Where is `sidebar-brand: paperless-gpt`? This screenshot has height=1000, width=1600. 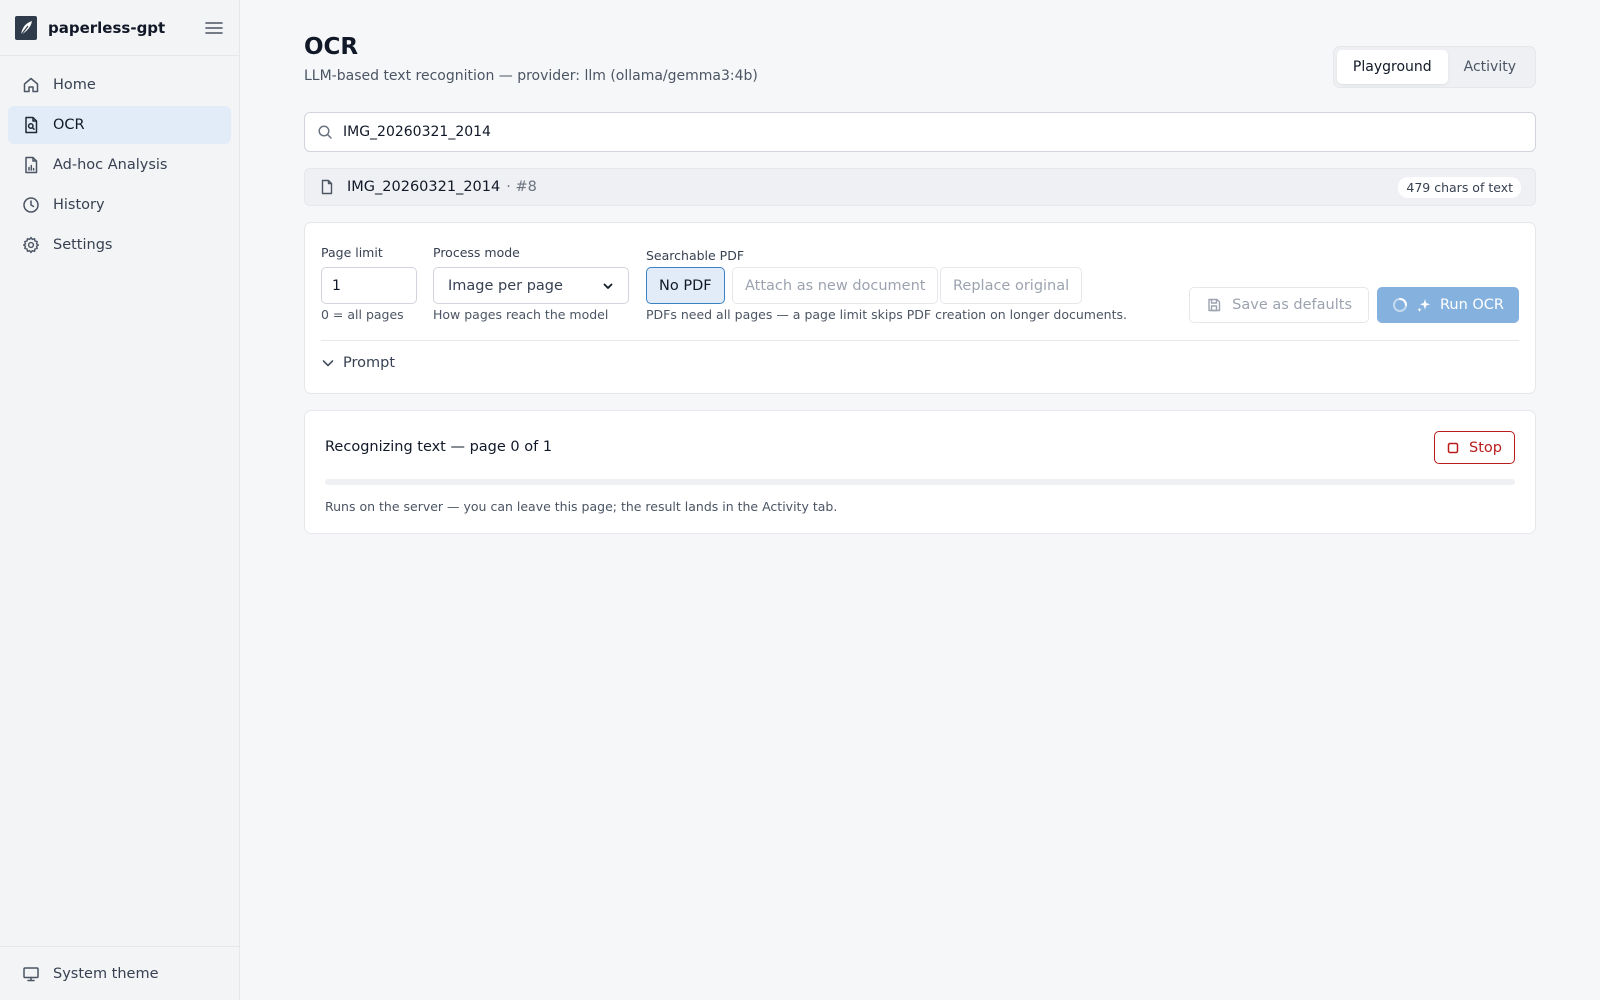
sidebar-brand: paperless-gpt is located at coordinates (119, 28).